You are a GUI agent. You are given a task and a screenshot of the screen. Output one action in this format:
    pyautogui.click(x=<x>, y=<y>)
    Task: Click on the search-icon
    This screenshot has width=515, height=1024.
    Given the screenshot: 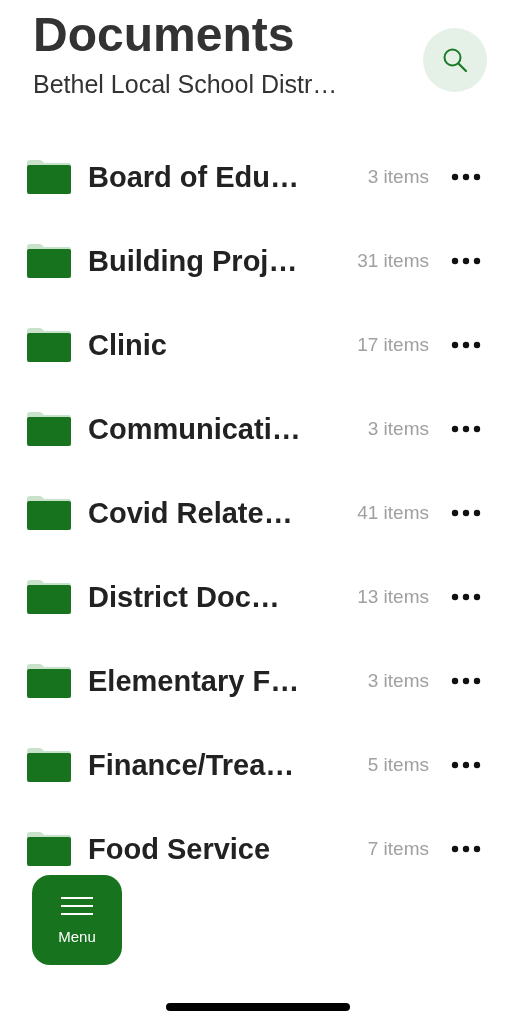 What is the action you would take?
    pyautogui.click(x=455, y=60)
    